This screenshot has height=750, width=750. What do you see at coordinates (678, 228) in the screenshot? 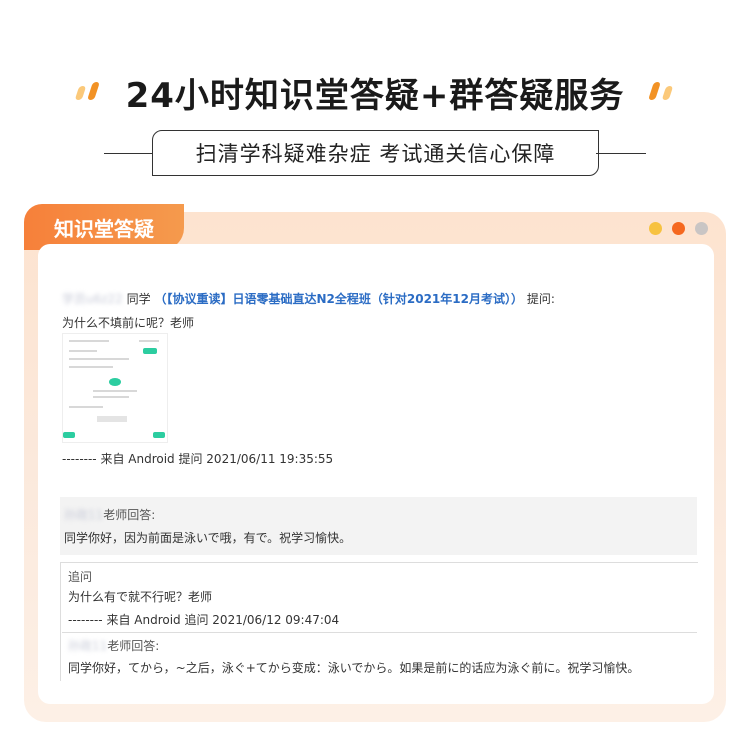
I see `dot-orange-icon` at bounding box center [678, 228].